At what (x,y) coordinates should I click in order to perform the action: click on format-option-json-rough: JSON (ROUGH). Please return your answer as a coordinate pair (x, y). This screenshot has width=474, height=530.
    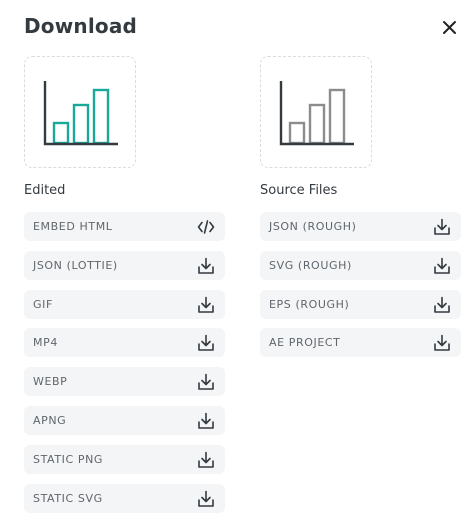
    Looking at the image, I should click on (360, 226).